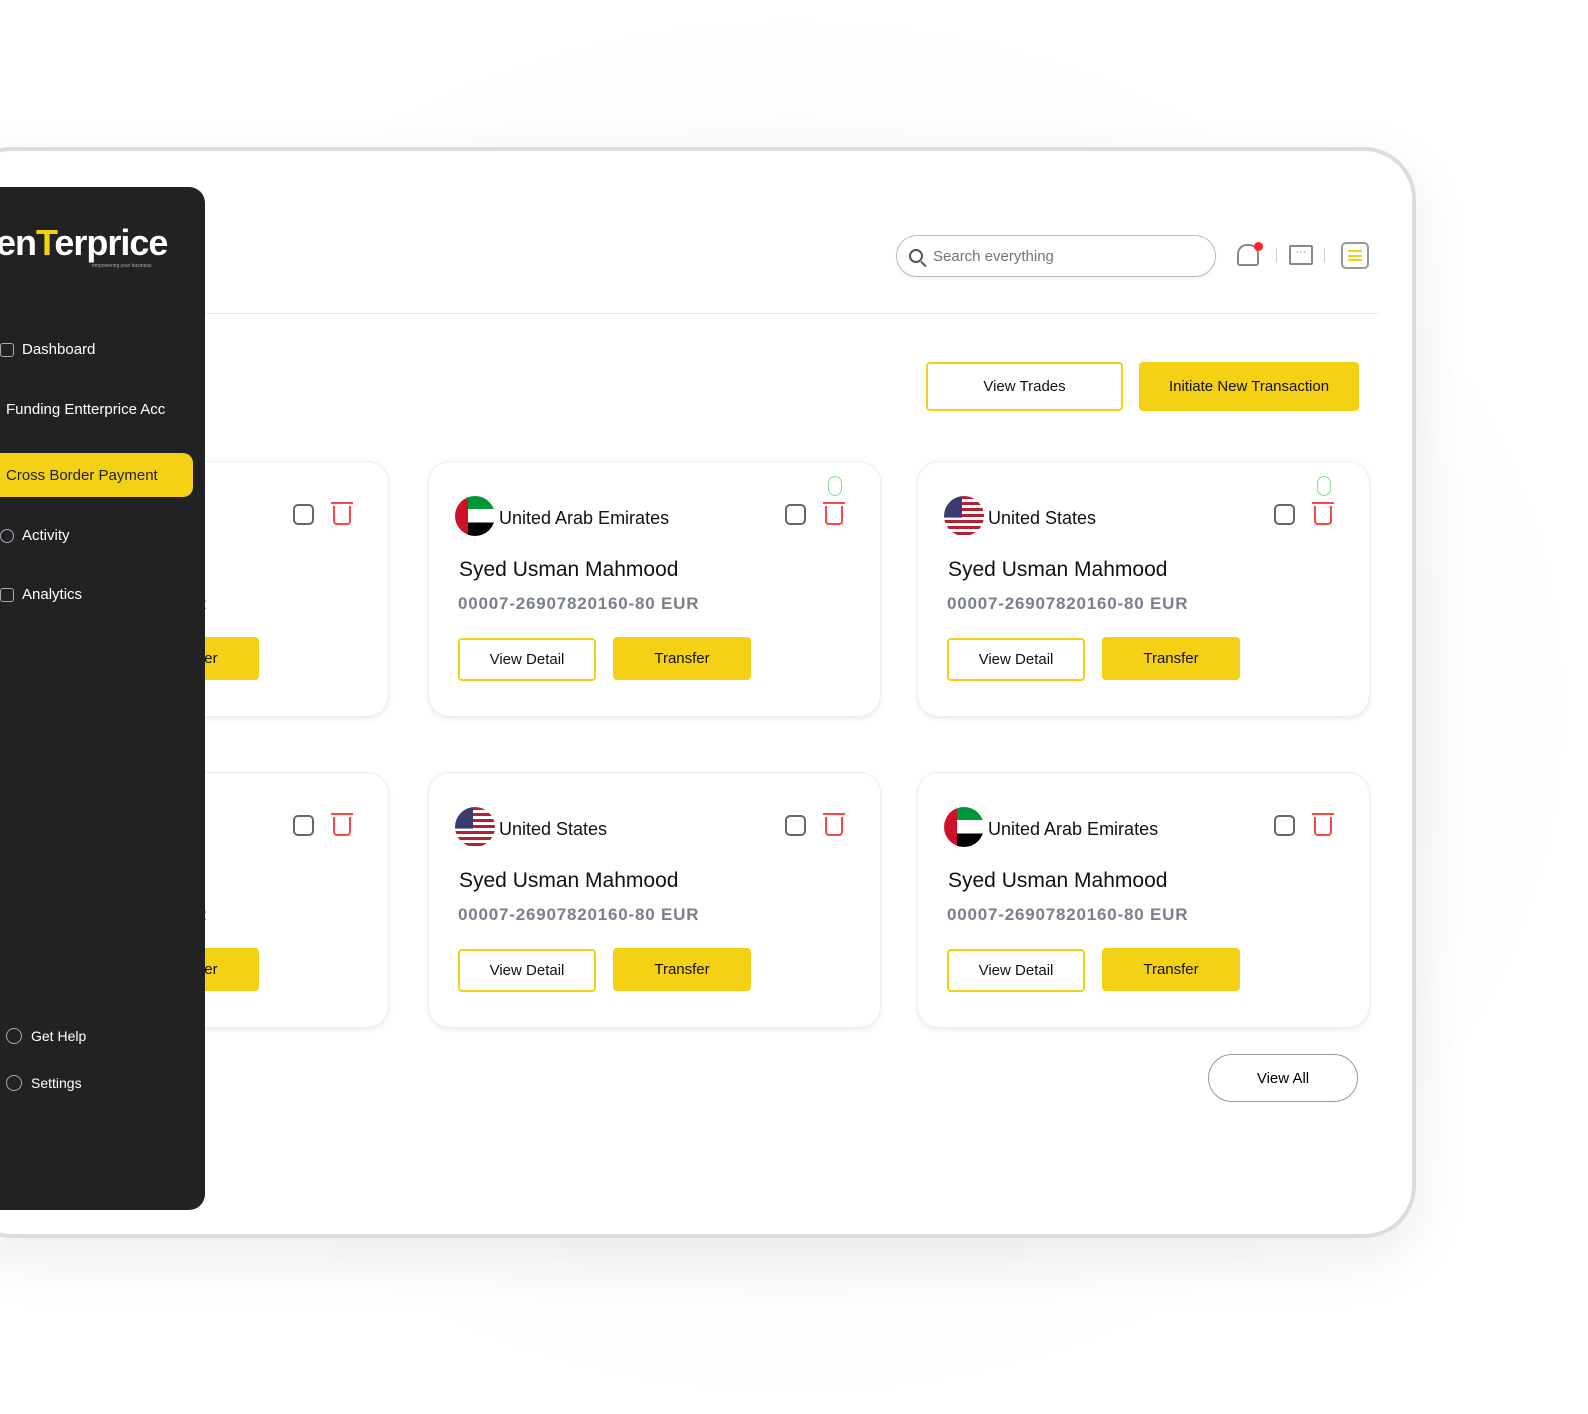  Describe the element at coordinates (14, 1036) in the screenshot. I see `info-icon` at that location.